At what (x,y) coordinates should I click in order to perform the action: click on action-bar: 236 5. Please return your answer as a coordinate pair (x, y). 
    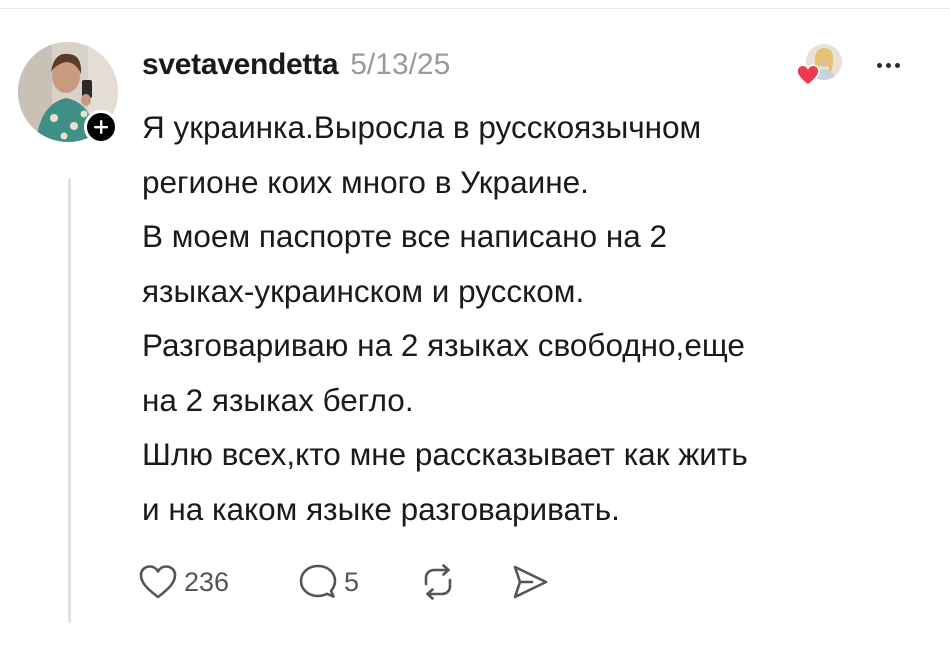
    Looking at the image, I should click on (344, 582).